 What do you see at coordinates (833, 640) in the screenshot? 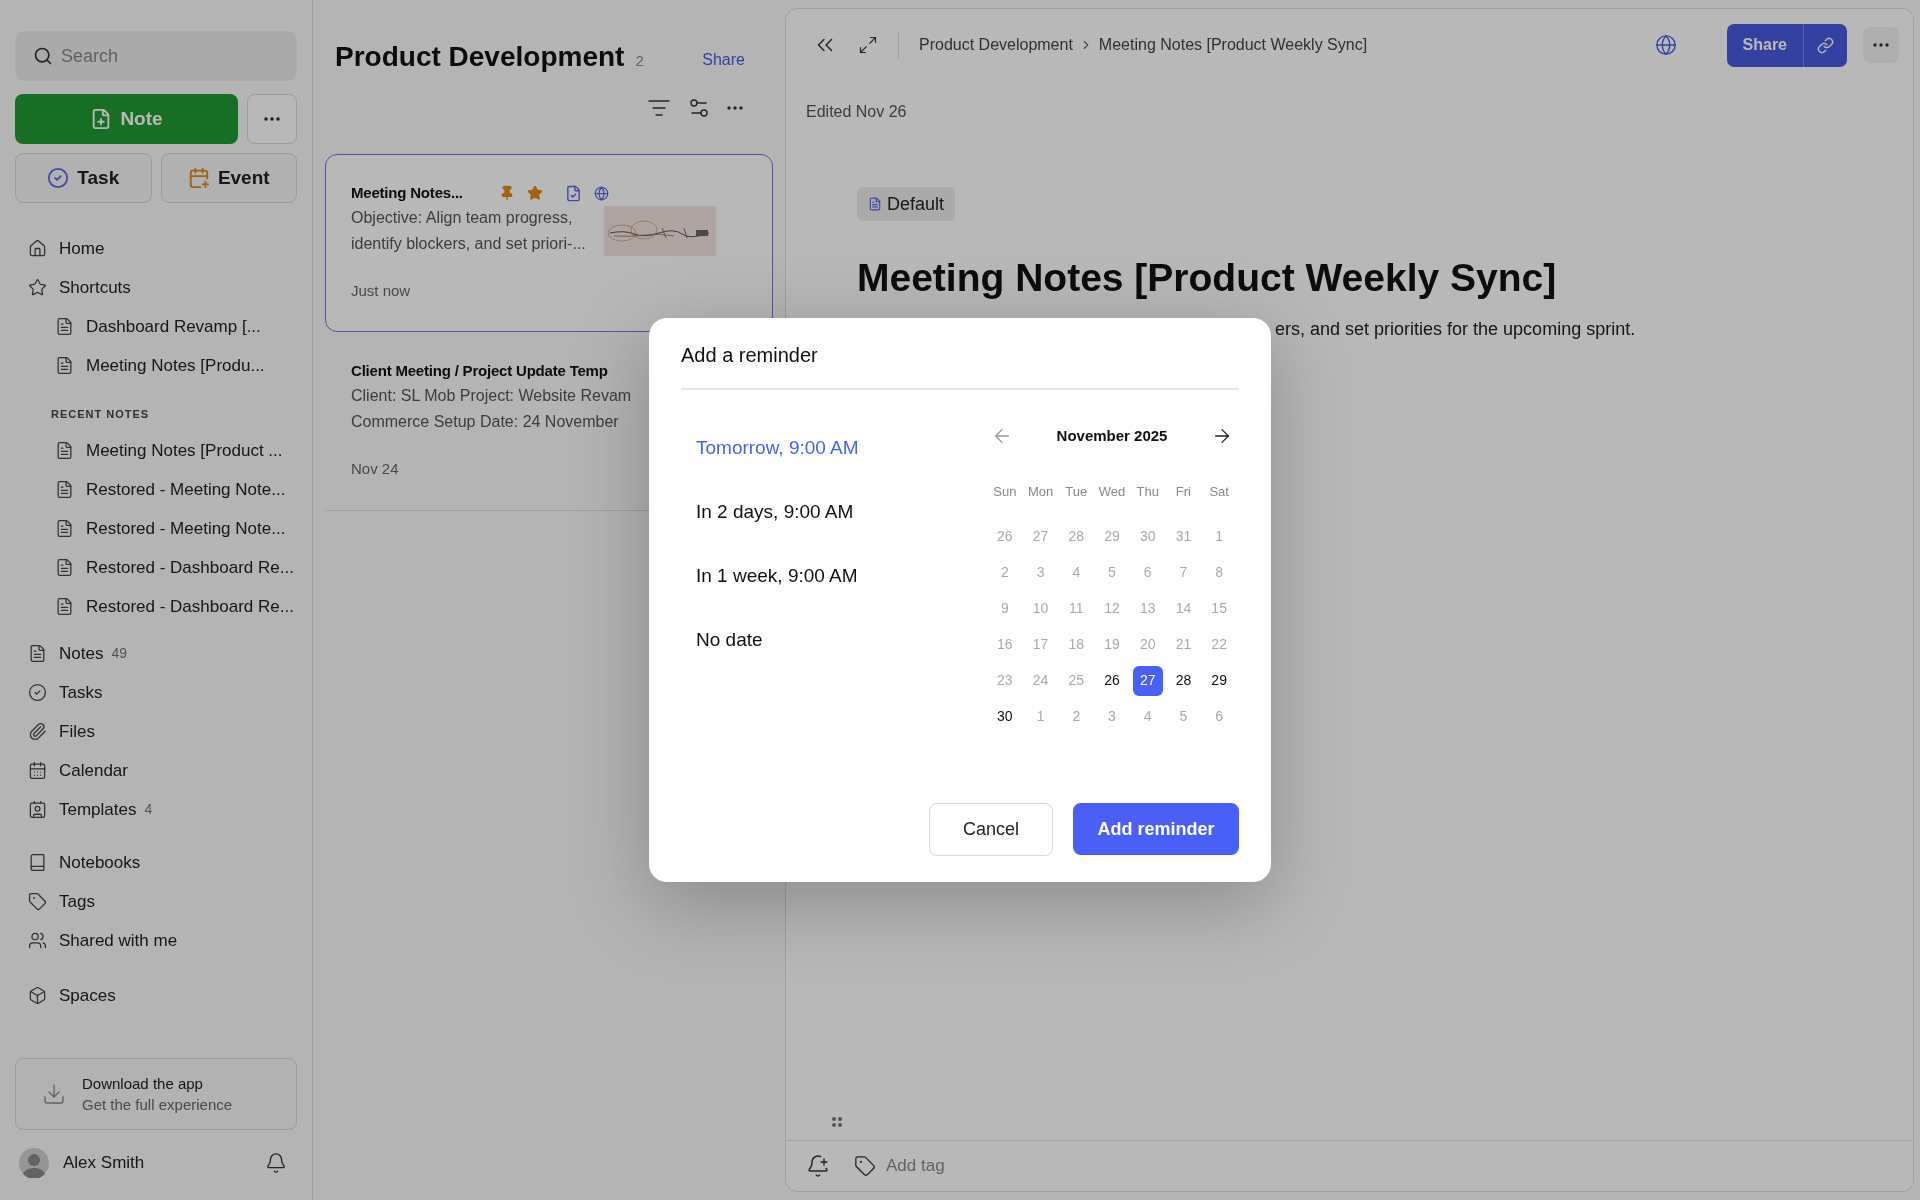
I see `reminder-option: No date` at bounding box center [833, 640].